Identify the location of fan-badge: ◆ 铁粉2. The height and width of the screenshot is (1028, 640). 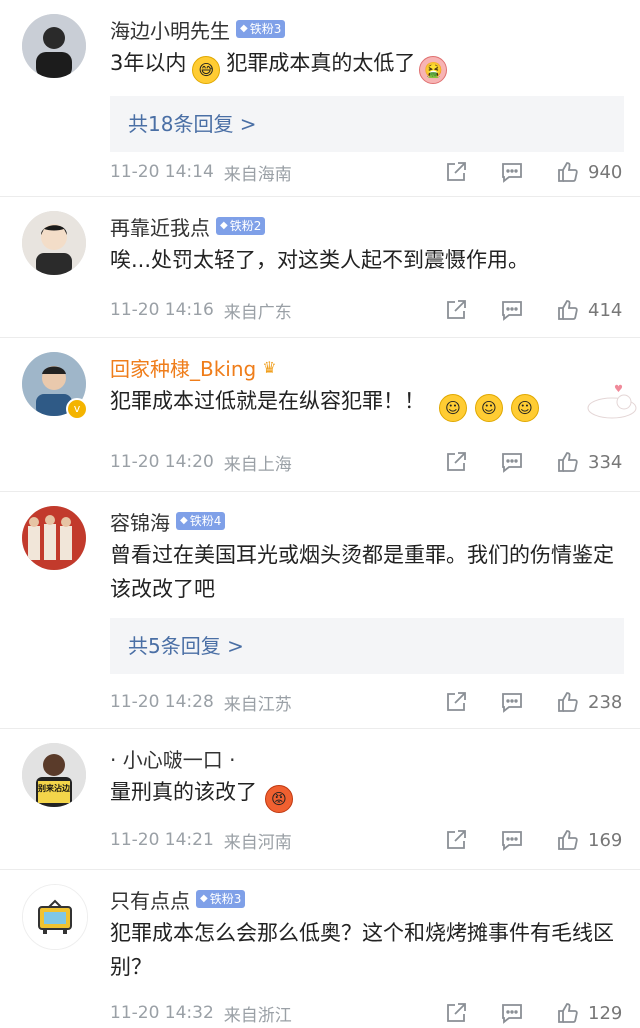
(241, 226).